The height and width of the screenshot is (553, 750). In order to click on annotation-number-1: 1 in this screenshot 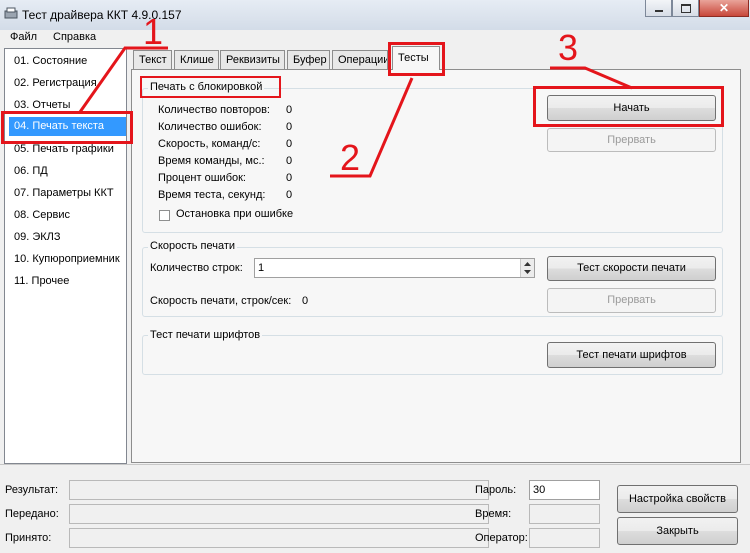, I will do `click(153, 31)`.